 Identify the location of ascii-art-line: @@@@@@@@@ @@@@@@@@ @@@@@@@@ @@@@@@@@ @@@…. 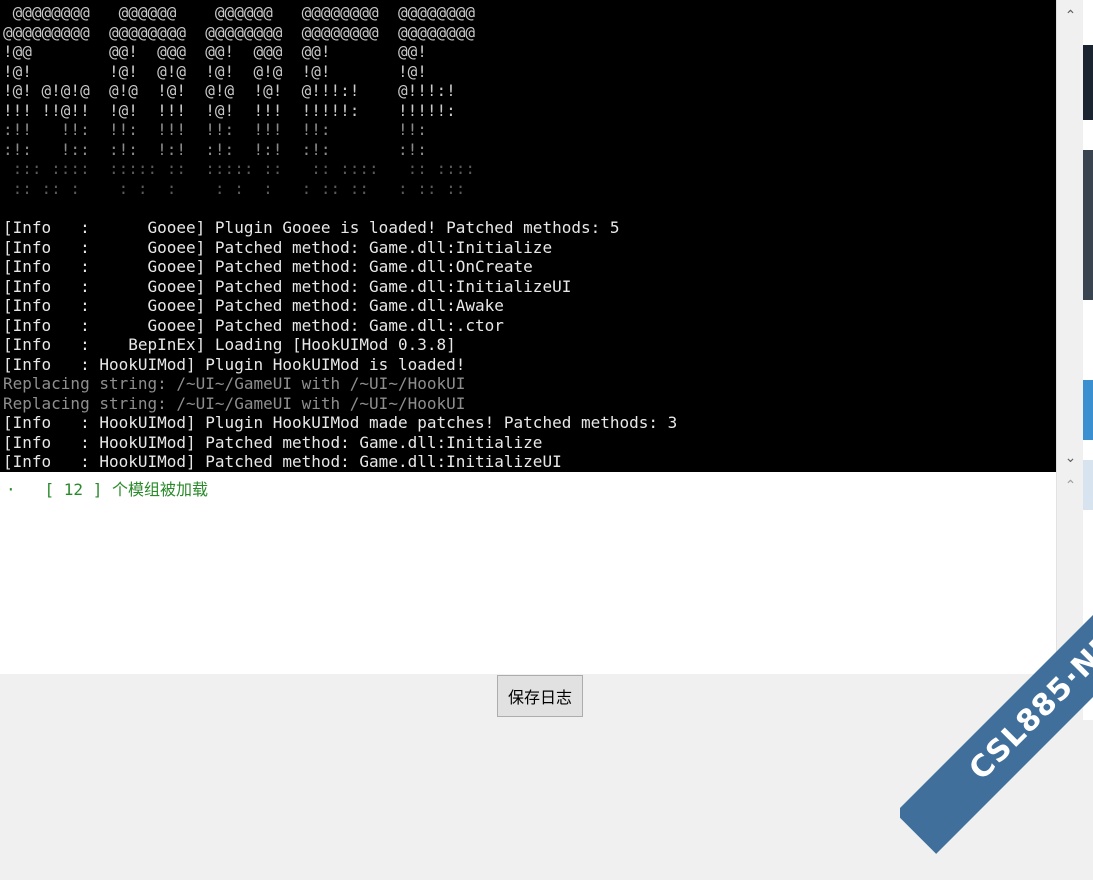
(239, 32).